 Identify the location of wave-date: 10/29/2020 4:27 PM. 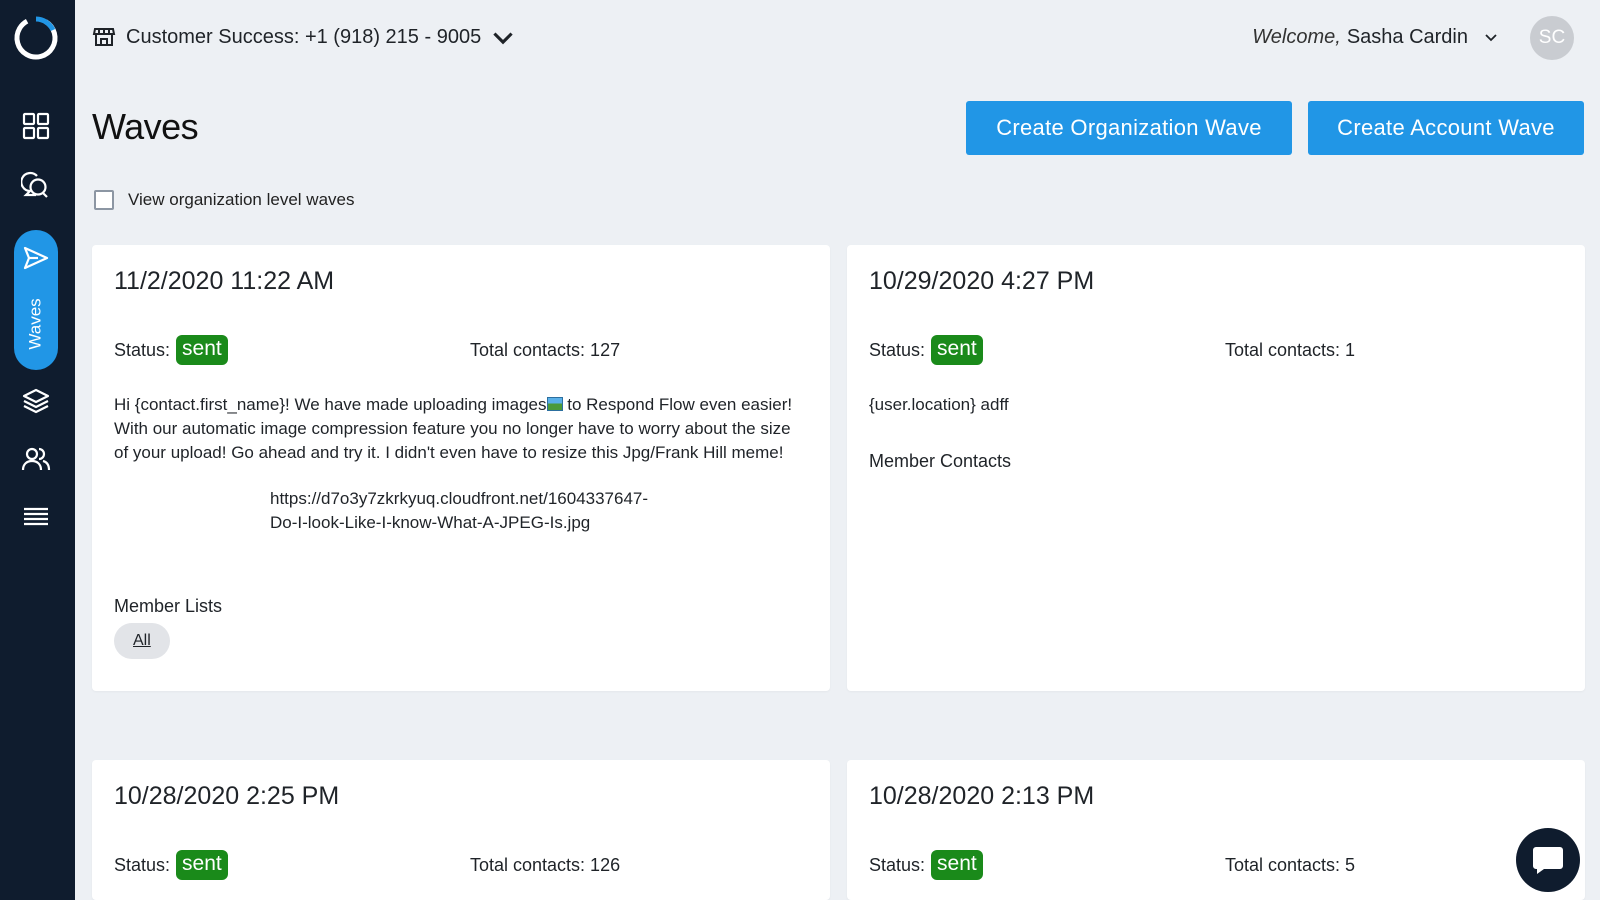
(982, 281).